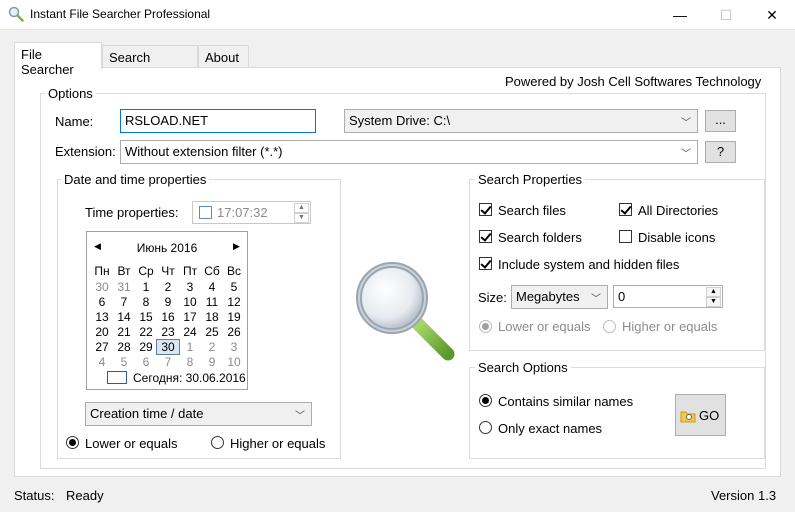 The width and height of the screenshot is (795, 512). What do you see at coordinates (700, 415) in the screenshot?
I see `go-button: GO` at bounding box center [700, 415].